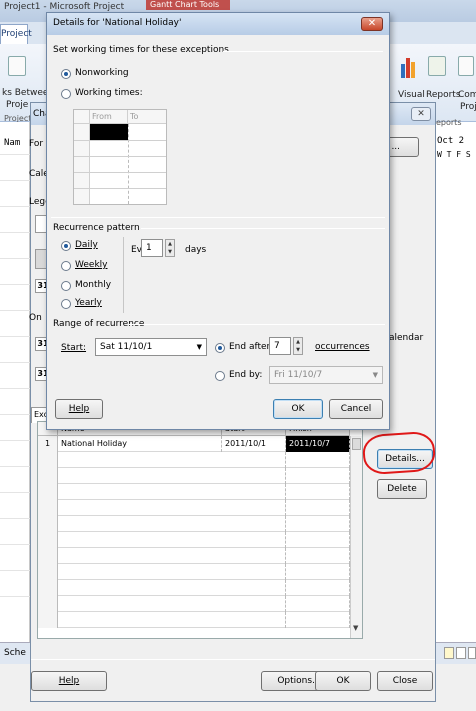 The height and width of the screenshot is (711, 476). Describe the element at coordinates (355, 628) in the screenshot. I see `scroll-down-arrow-icon: ▼` at that location.